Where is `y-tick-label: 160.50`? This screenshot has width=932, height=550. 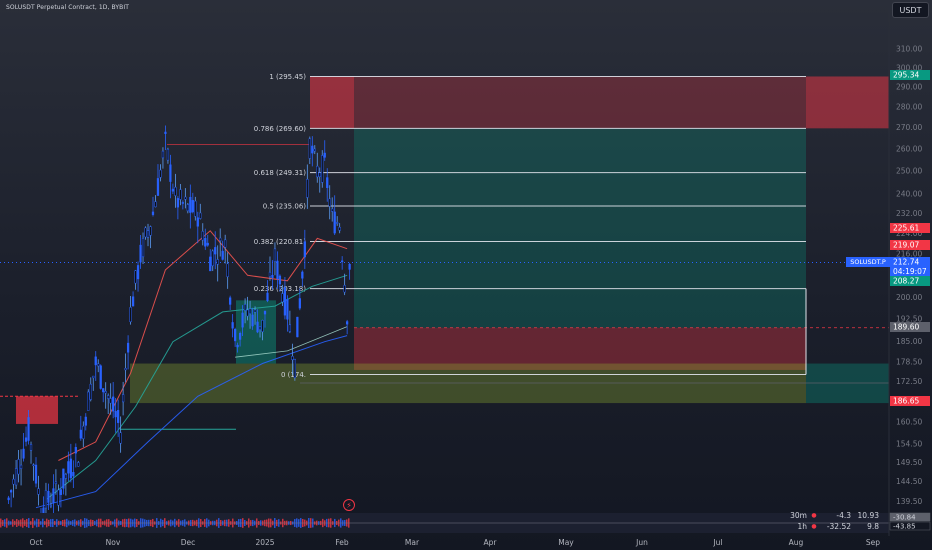
y-tick-label: 160.50 is located at coordinates (909, 422).